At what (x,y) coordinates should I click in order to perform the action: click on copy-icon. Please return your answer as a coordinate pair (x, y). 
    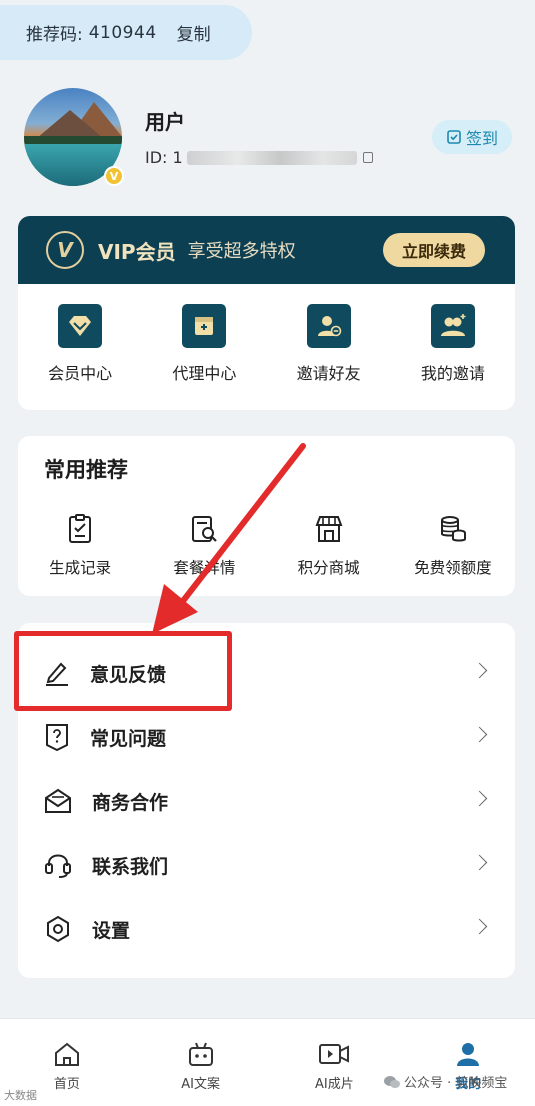
    Looking at the image, I should click on (367, 157).